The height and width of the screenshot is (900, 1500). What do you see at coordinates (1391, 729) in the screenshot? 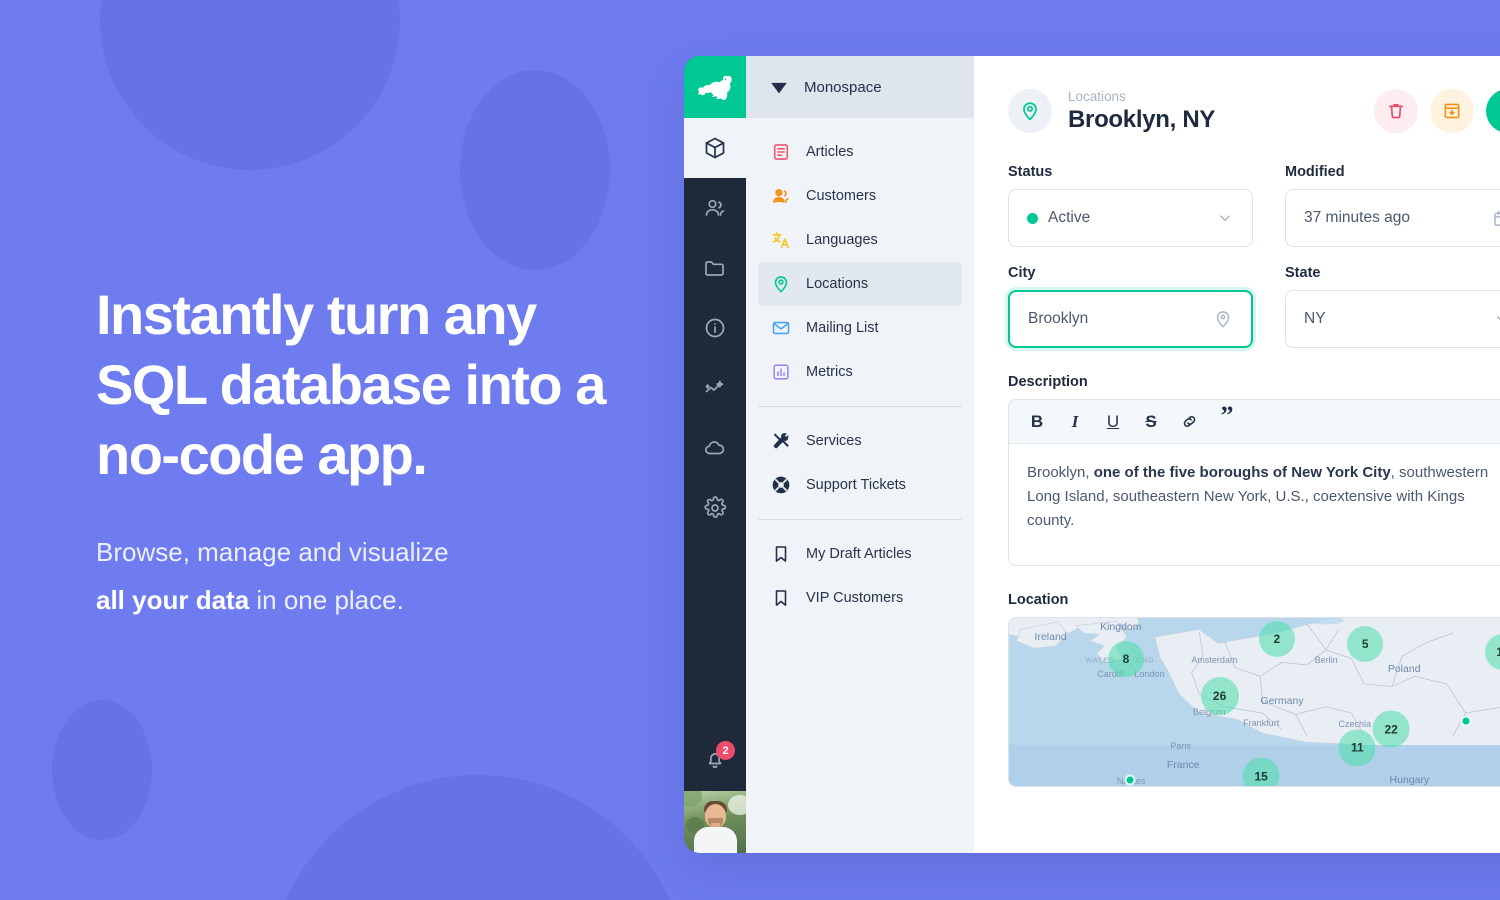
I see `map-cluster: 22` at bounding box center [1391, 729].